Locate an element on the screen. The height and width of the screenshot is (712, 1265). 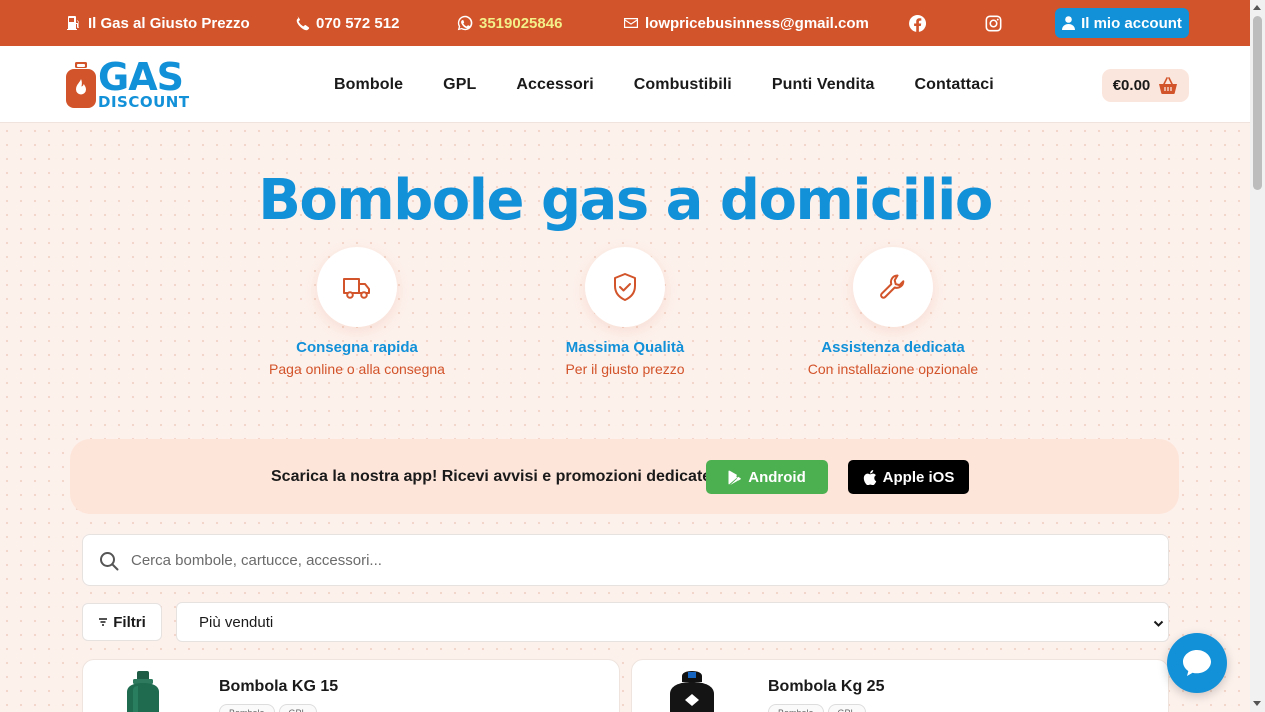
phone-text: 070 572 512 is located at coordinates (358, 23).